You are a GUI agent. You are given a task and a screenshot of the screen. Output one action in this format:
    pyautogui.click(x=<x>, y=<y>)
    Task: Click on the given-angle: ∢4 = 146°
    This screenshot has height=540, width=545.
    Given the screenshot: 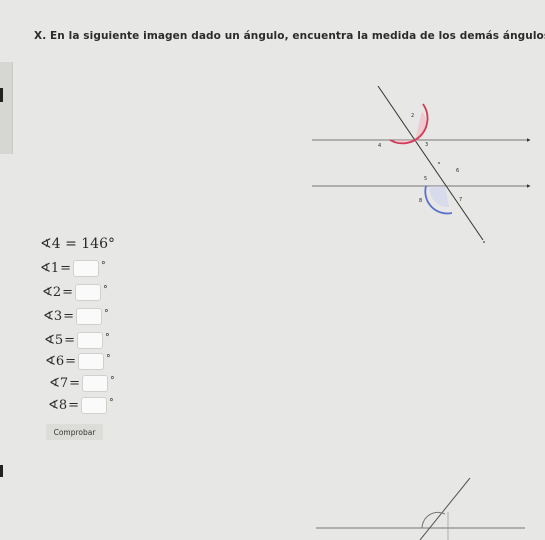 What is the action you would take?
    pyautogui.click(x=77, y=244)
    